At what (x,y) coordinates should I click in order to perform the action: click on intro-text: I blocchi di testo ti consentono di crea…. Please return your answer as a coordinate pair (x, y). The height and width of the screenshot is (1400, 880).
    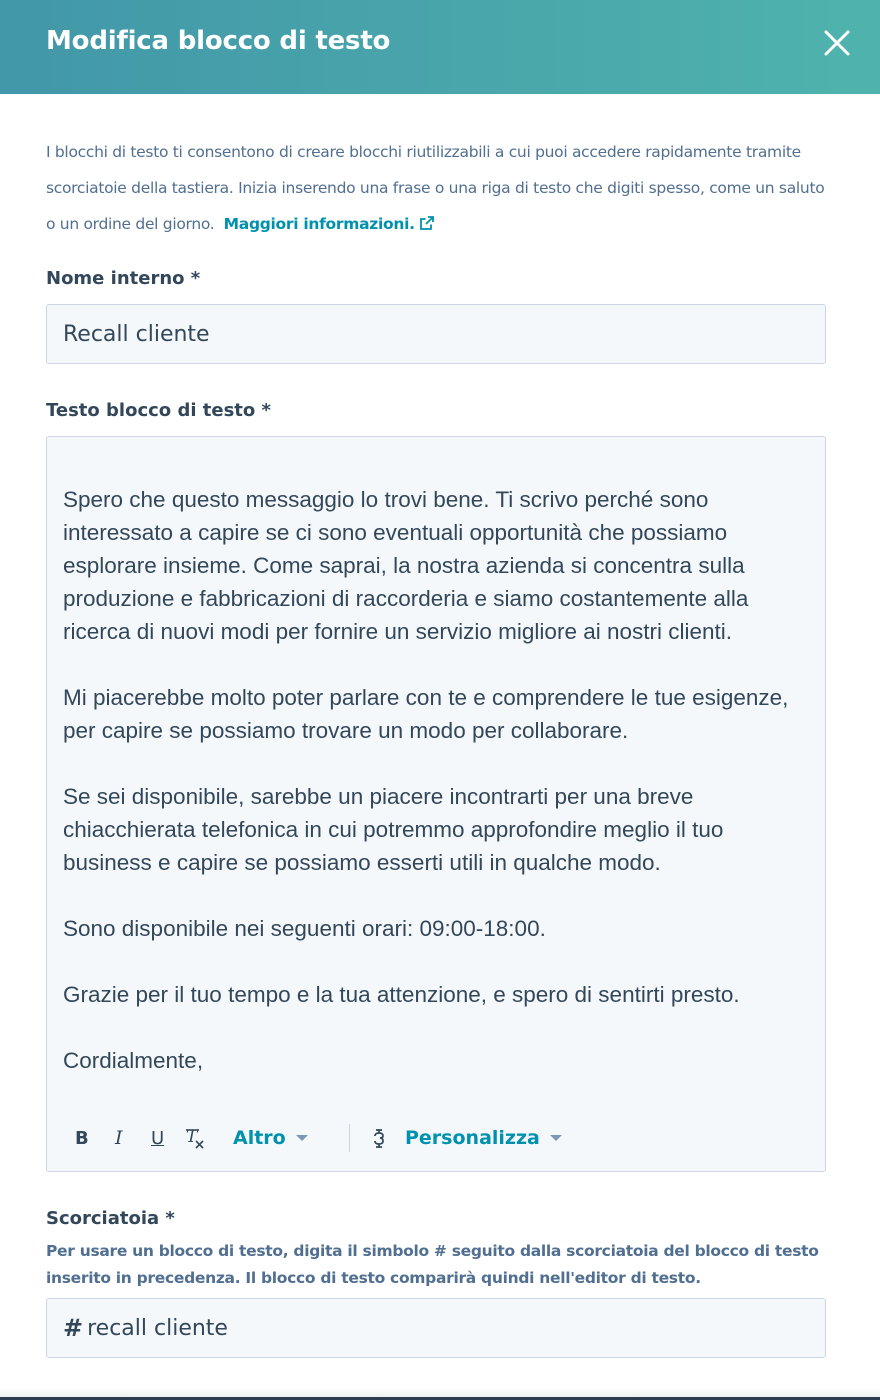
    Looking at the image, I should click on (435, 188).